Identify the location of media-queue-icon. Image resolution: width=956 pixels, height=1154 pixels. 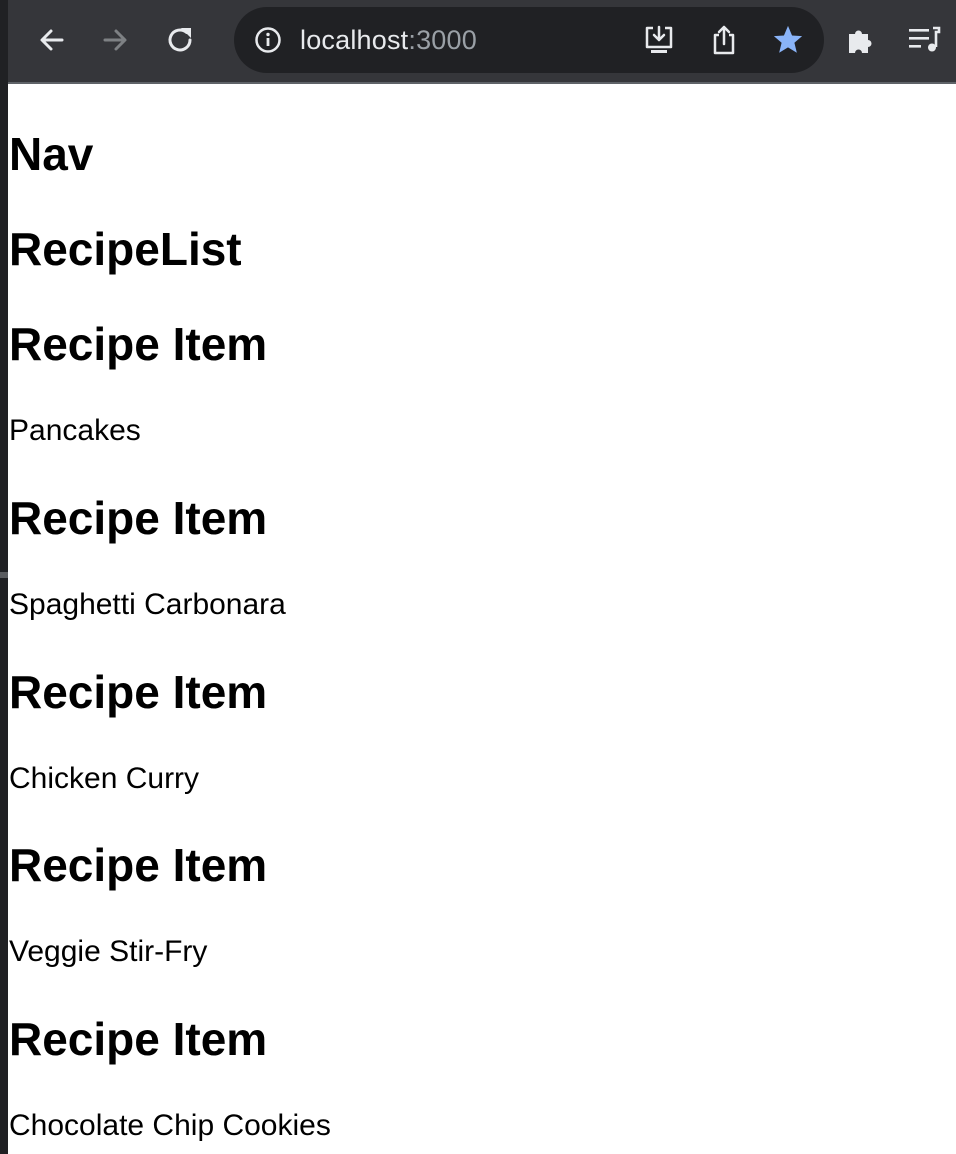
(925, 39).